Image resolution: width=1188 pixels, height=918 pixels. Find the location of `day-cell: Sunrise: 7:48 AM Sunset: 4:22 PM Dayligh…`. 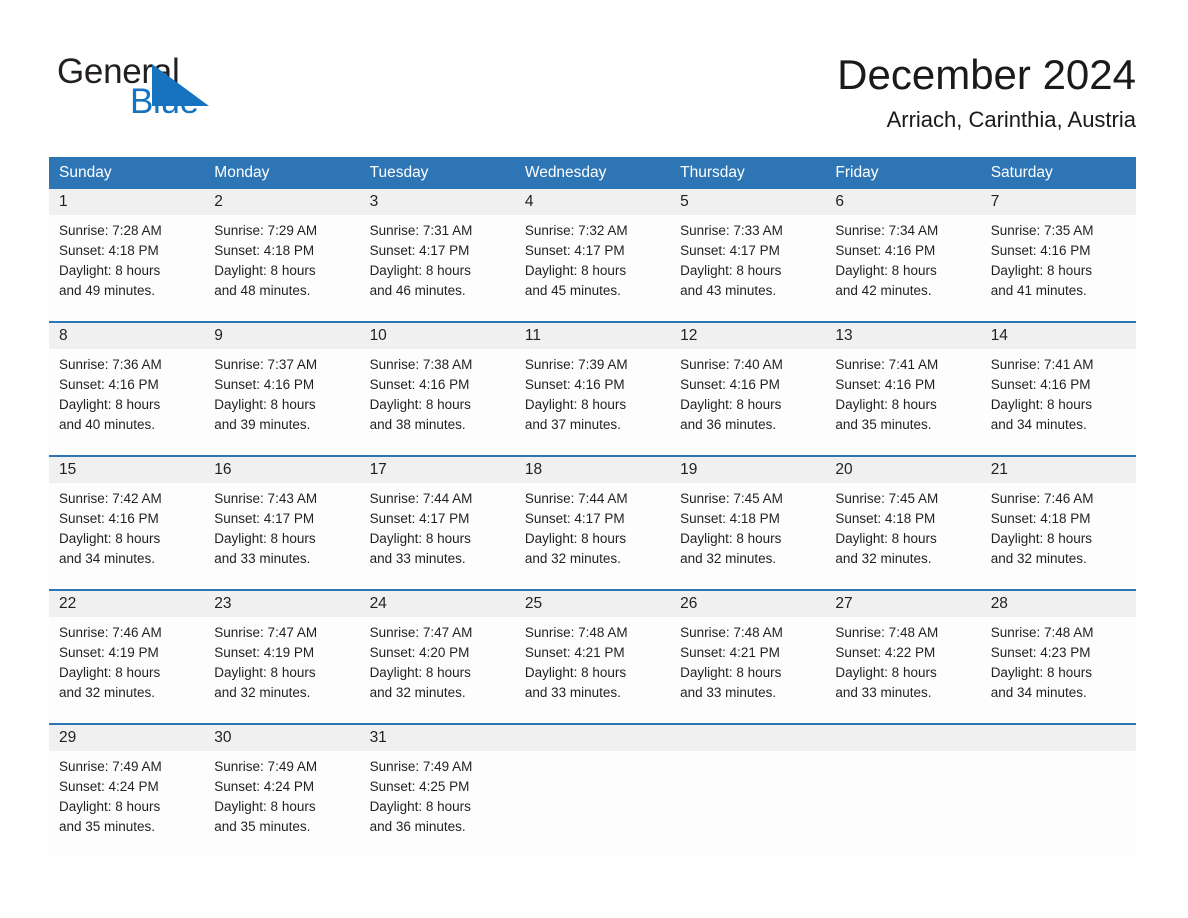

day-cell: Sunrise: 7:48 AM Sunset: 4:22 PM Dayligh… is located at coordinates (902, 670).